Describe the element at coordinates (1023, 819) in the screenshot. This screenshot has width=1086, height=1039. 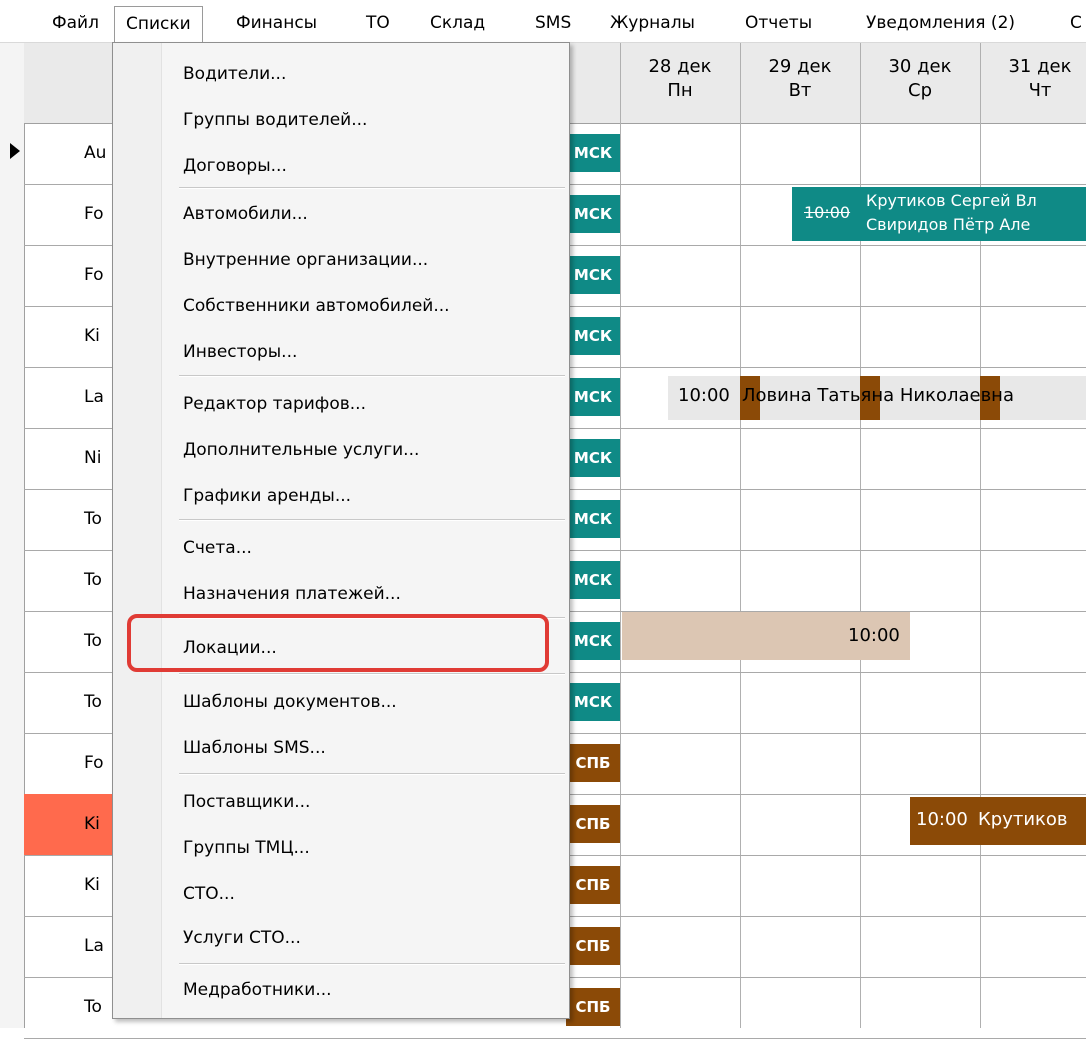
I see `booking-client: Крутиков` at that location.